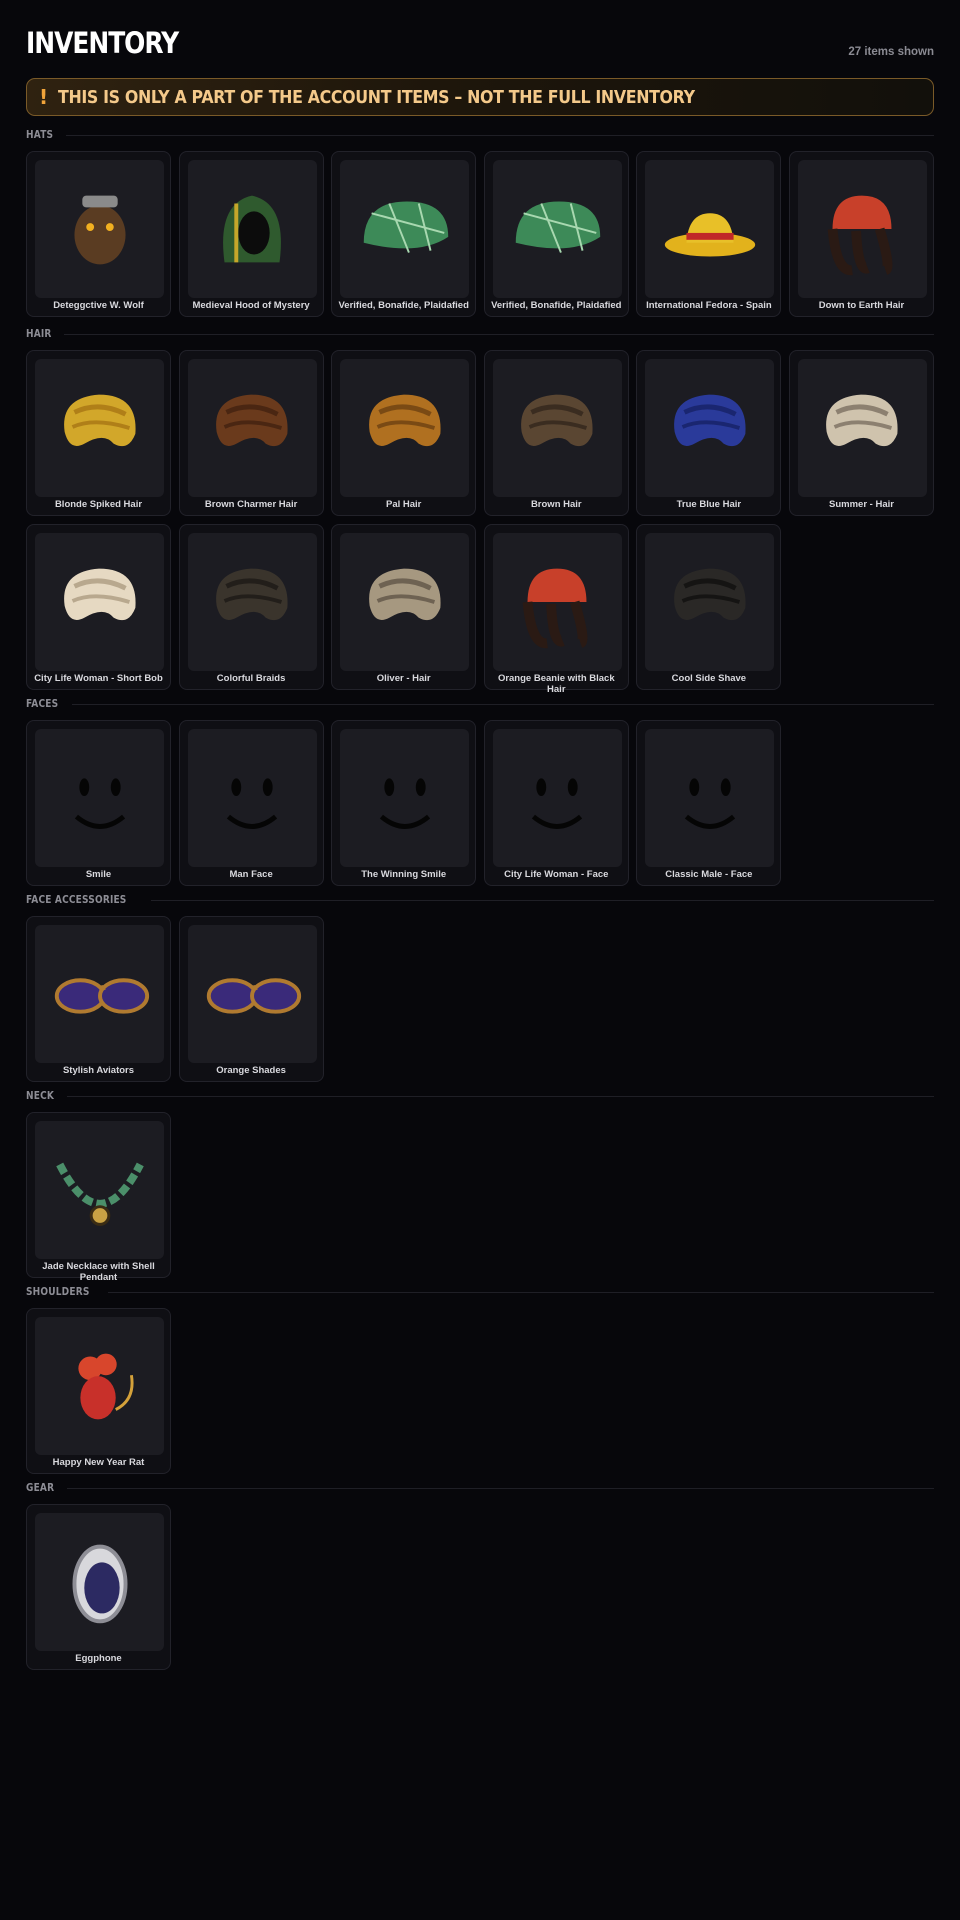 This screenshot has width=960, height=1920. I want to click on item-card: Down to Earth Hair, so click(861, 234).